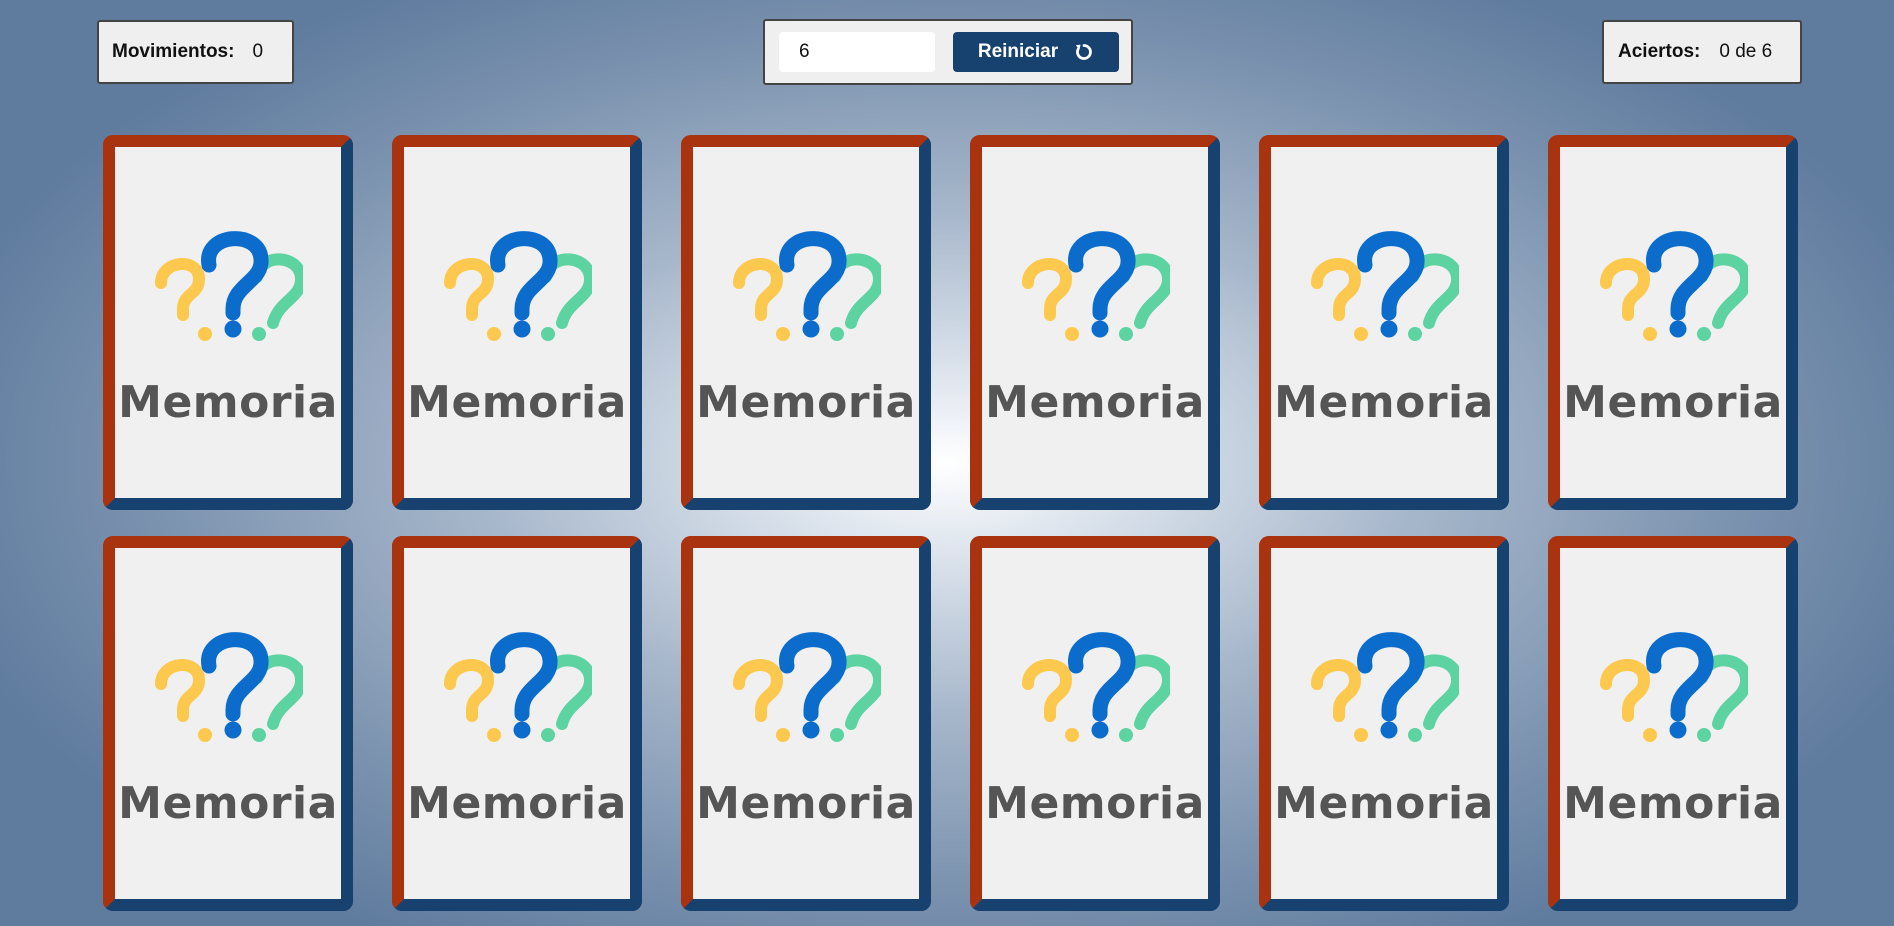  What do you see at coordinates (1084, 52) in the screenshot?
I see `refresh-icon` at bounding box center [1084, 52].